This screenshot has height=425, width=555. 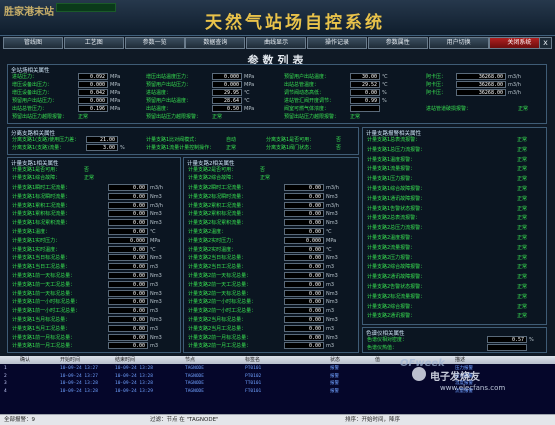 I want to click on param-row: 预留用户出站温度： 30.00 ℃, so click(x=340, y=77).